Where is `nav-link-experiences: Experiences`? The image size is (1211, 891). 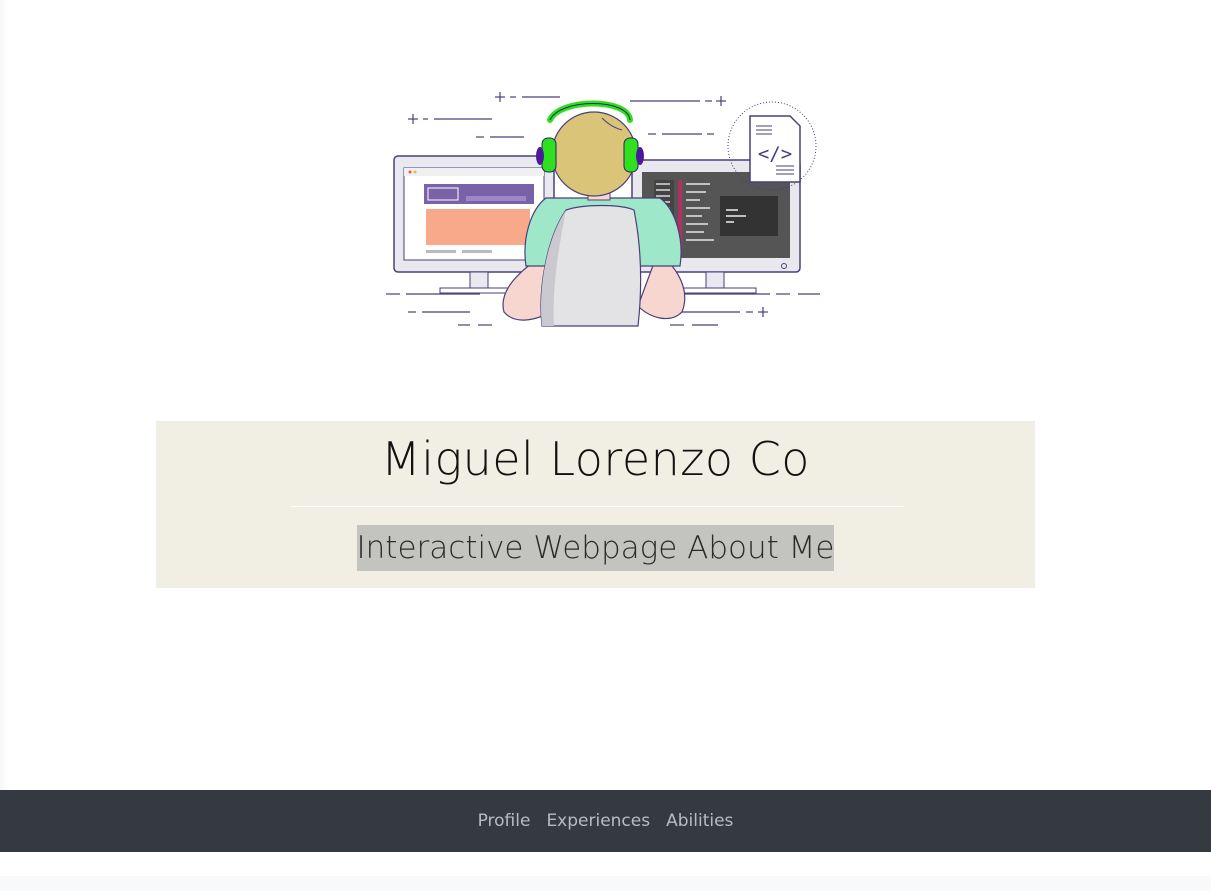 nav-link-experiences: Experiences is located at coordinates (598, 821).